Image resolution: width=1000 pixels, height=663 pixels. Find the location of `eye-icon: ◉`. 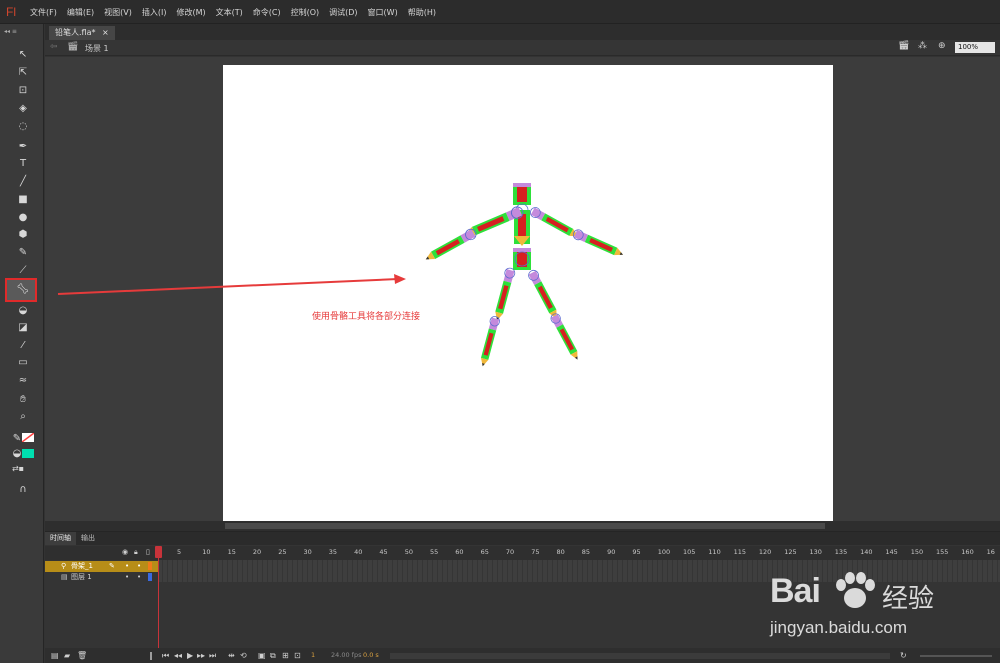

eye-icon: ◉ is located at coordinates (125, 552).